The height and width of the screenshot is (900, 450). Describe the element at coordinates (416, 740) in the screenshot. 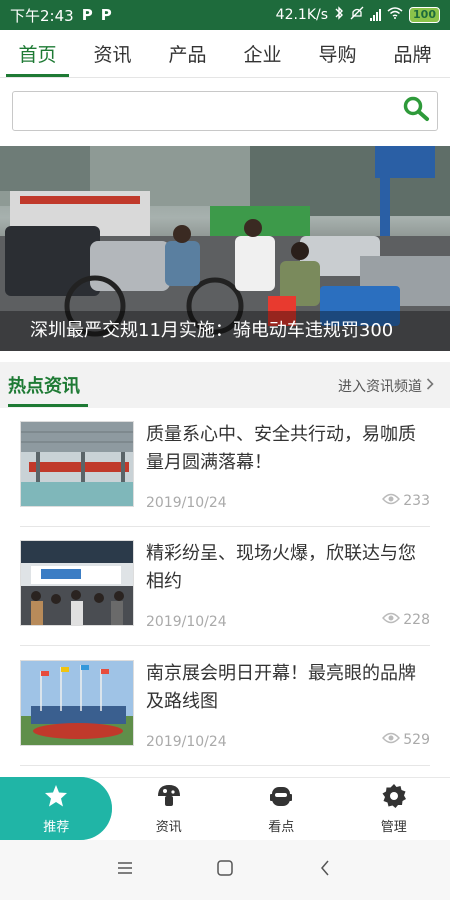

I see `view-count-value: 529` at that location.